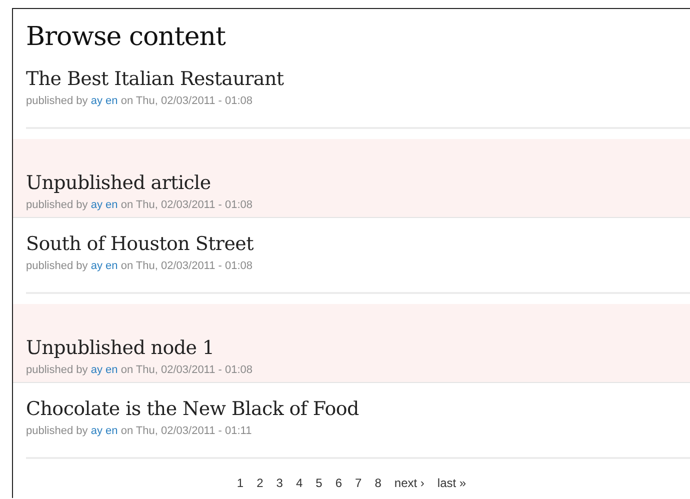 Image resolution: width=690 pixels, height=499 pixels. I want to click on pager-link: 8, so click(378, 483).